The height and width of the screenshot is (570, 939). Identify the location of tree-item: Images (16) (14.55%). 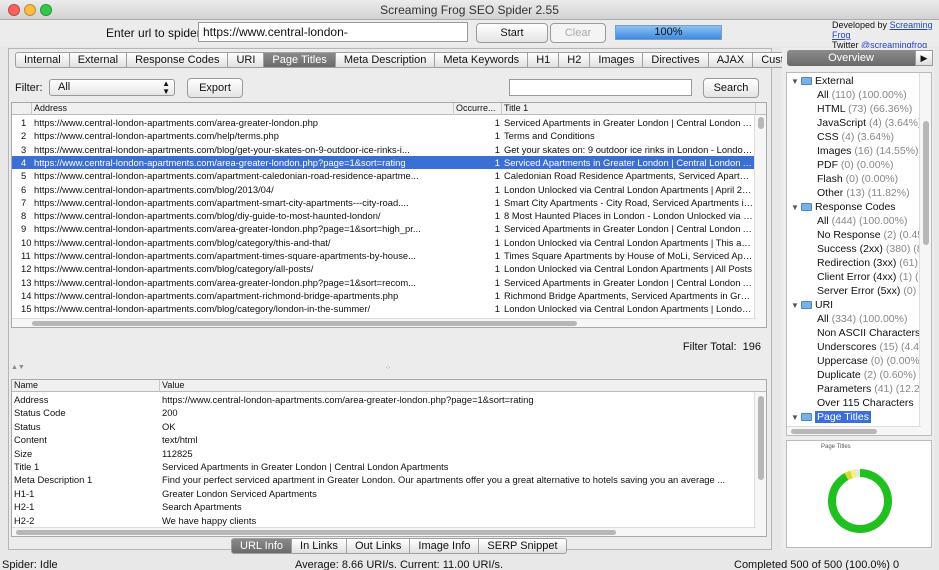
(868, 151).